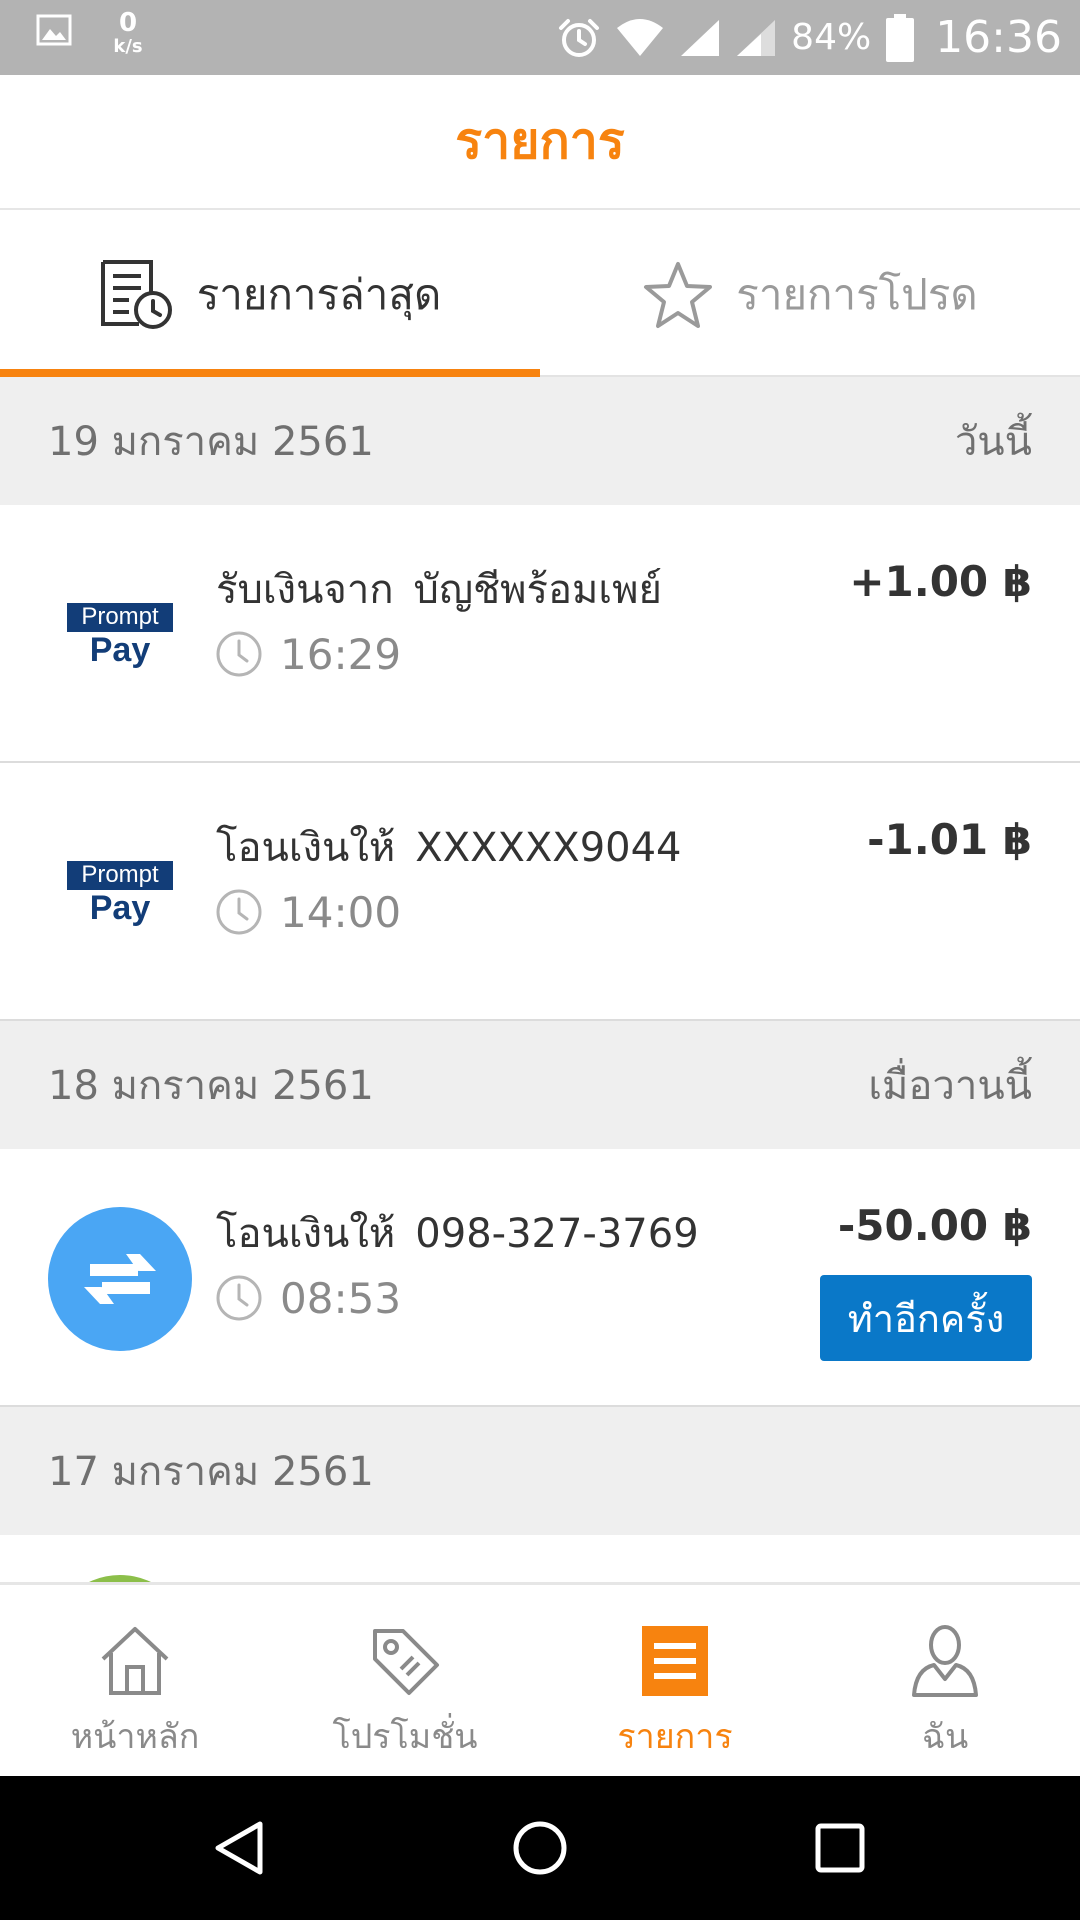 This screenshot has height=1920, width=1080. I want to click on transaction-amount: -1.01 ฿, so click(949, 839).